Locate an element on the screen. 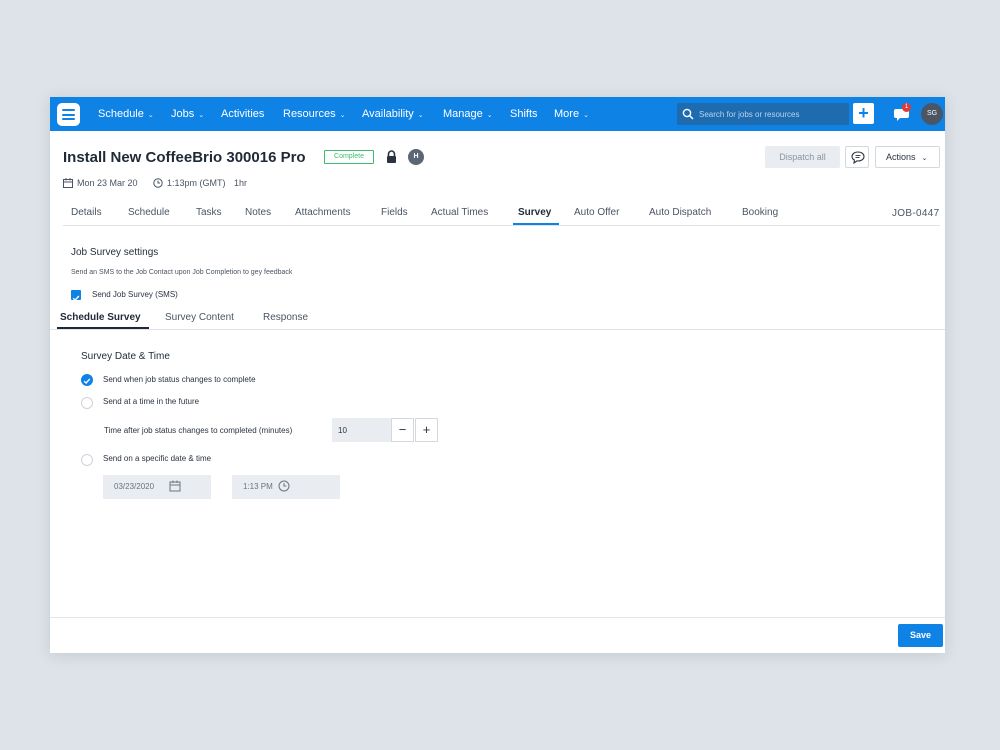  date-field-value: 03/23/2020 is located at coordinates (134, 486).